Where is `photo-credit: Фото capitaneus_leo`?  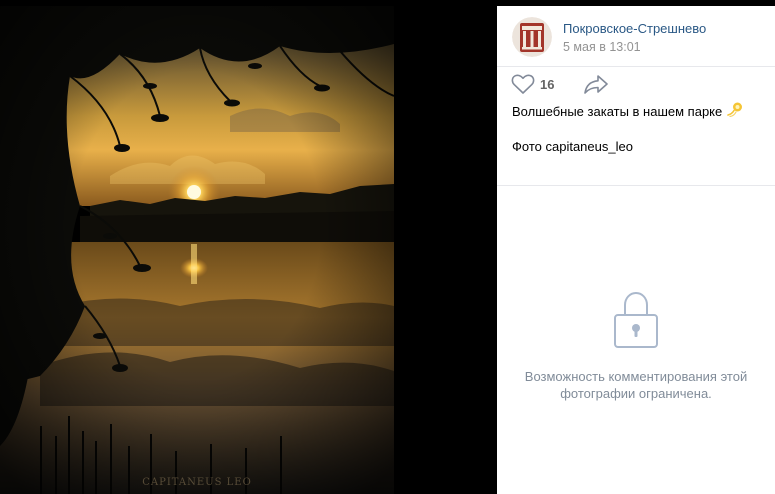 photo-credit: Фото capitaneus_leo is located at coordinates (572, 146).